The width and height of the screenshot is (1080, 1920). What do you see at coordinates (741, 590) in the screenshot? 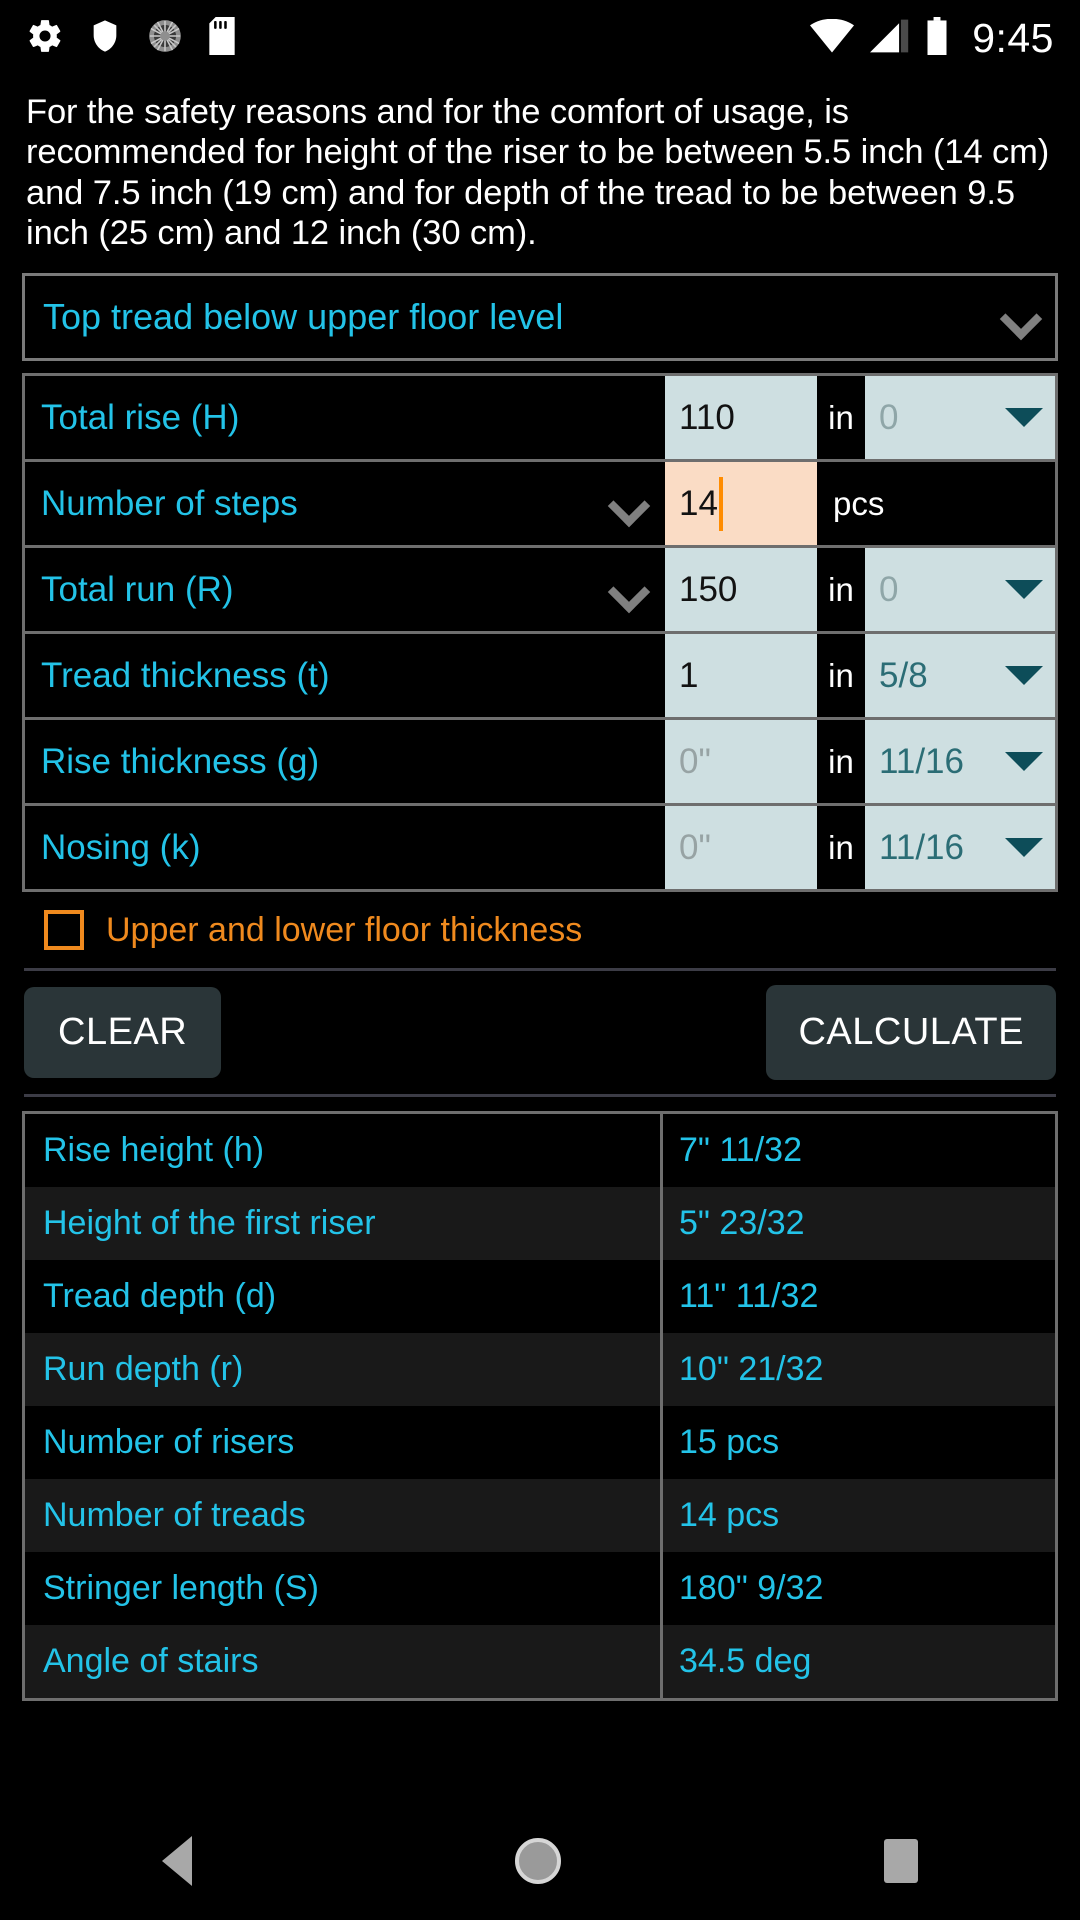
I see `input-value-field: 150` at bounding box center [741, 590].